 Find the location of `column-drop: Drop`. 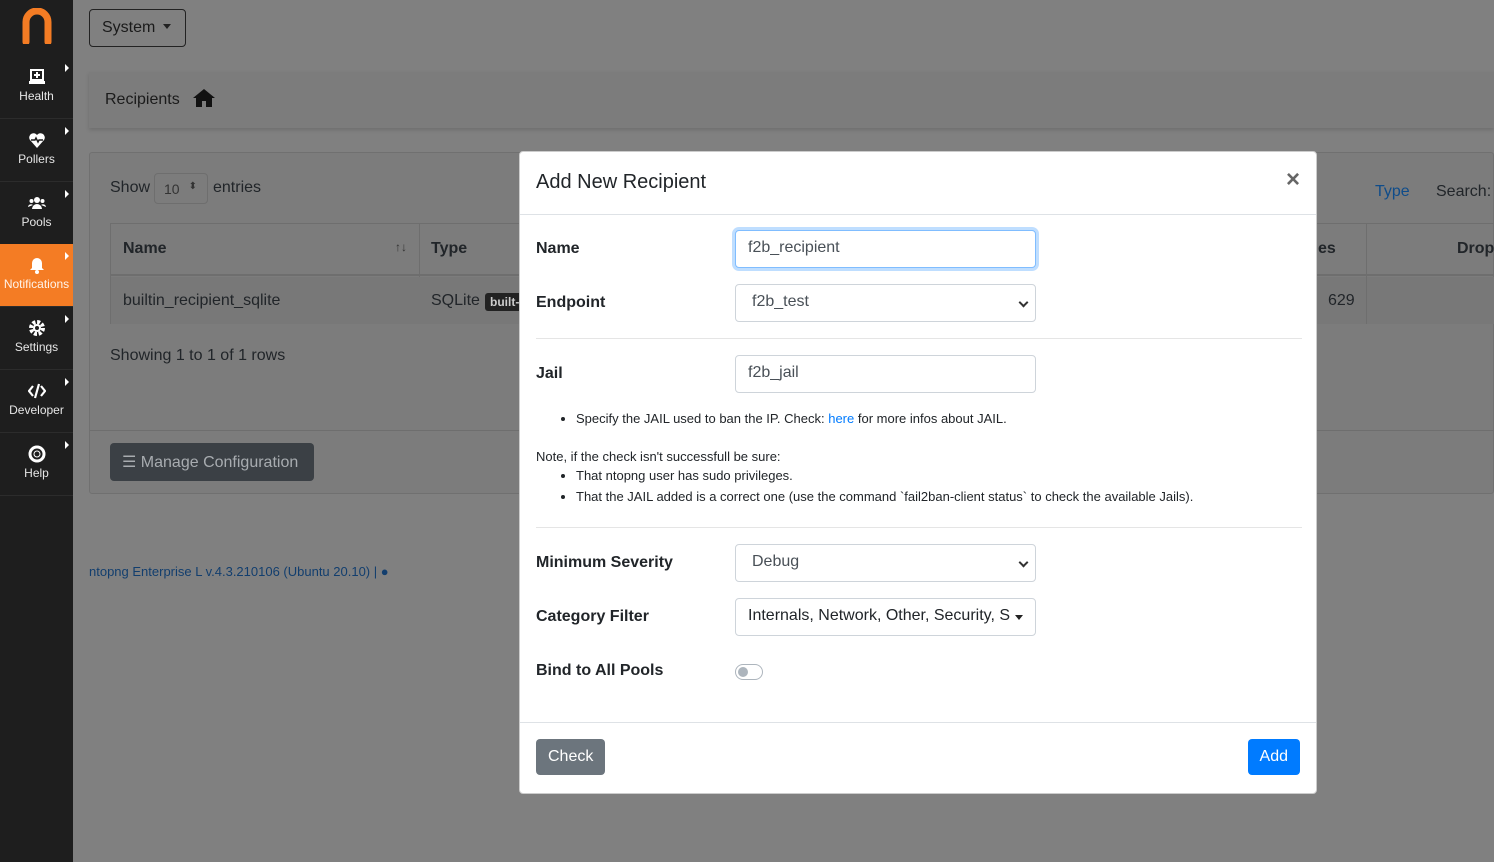

column-drop: Drop is located at coordinates (1475, 249).